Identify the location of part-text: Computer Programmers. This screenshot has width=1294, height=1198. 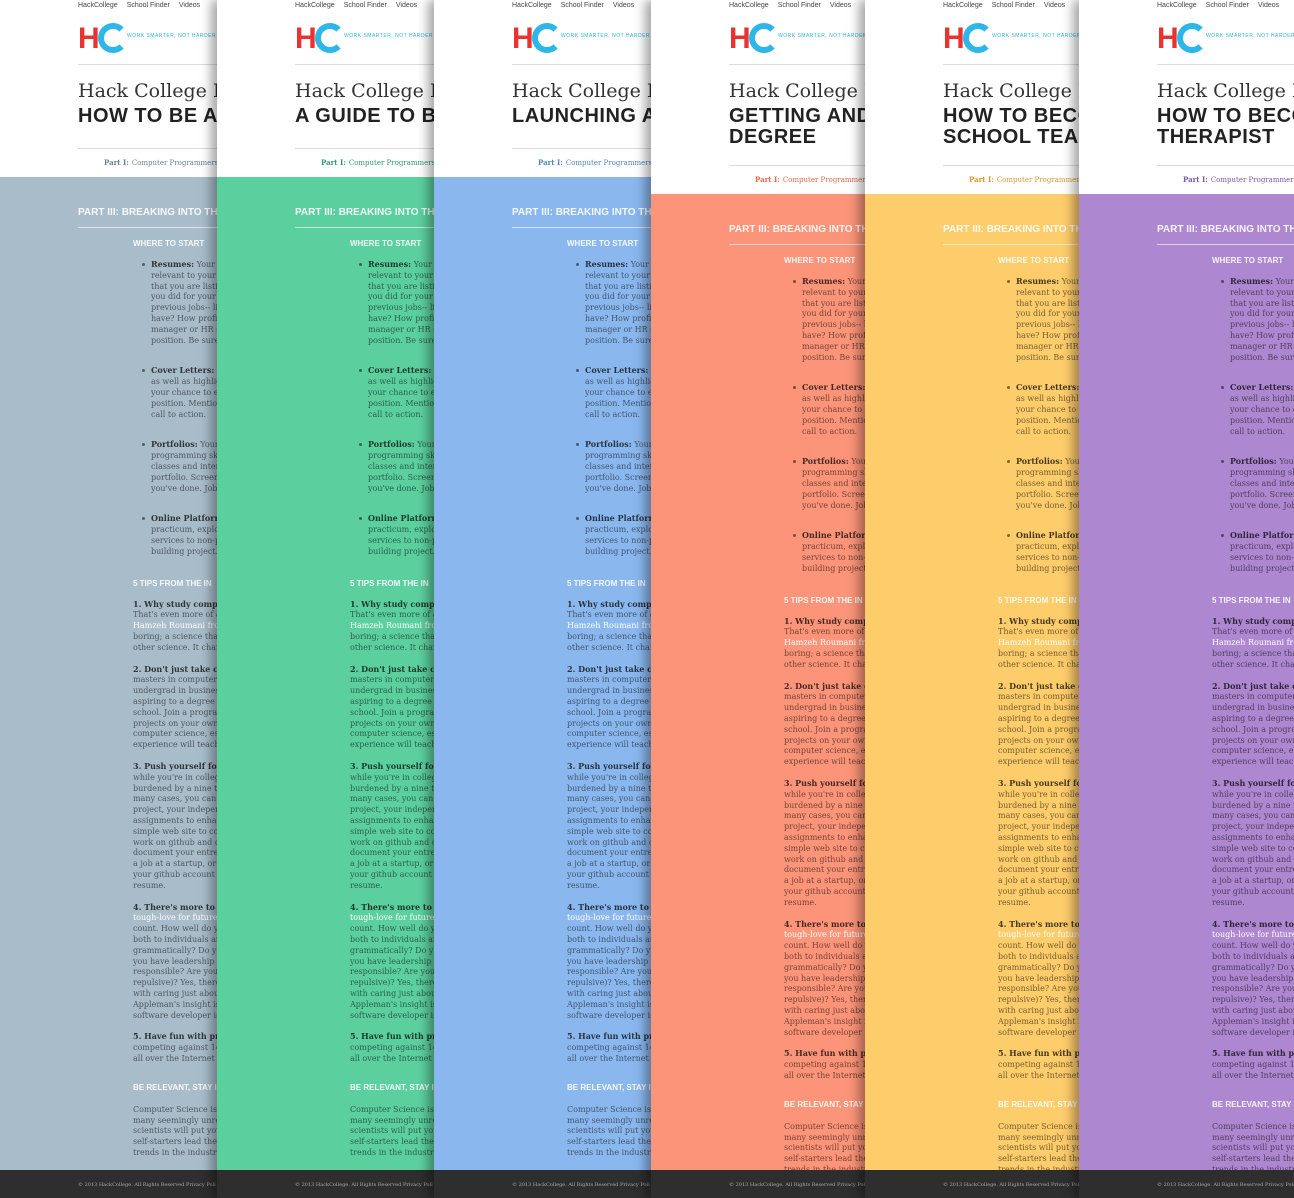
(175, 163).